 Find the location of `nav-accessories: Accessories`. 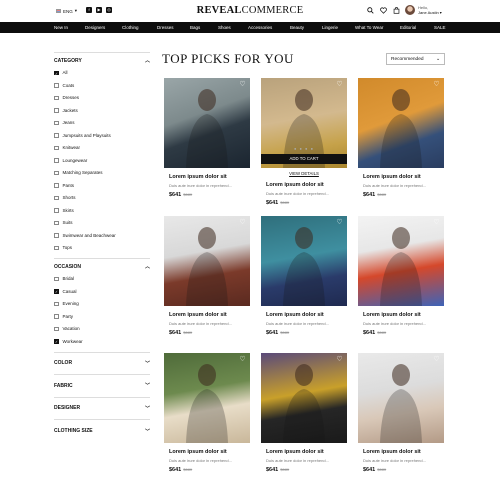

nav-accessories: Accessories is located at coordinates (260, 27).